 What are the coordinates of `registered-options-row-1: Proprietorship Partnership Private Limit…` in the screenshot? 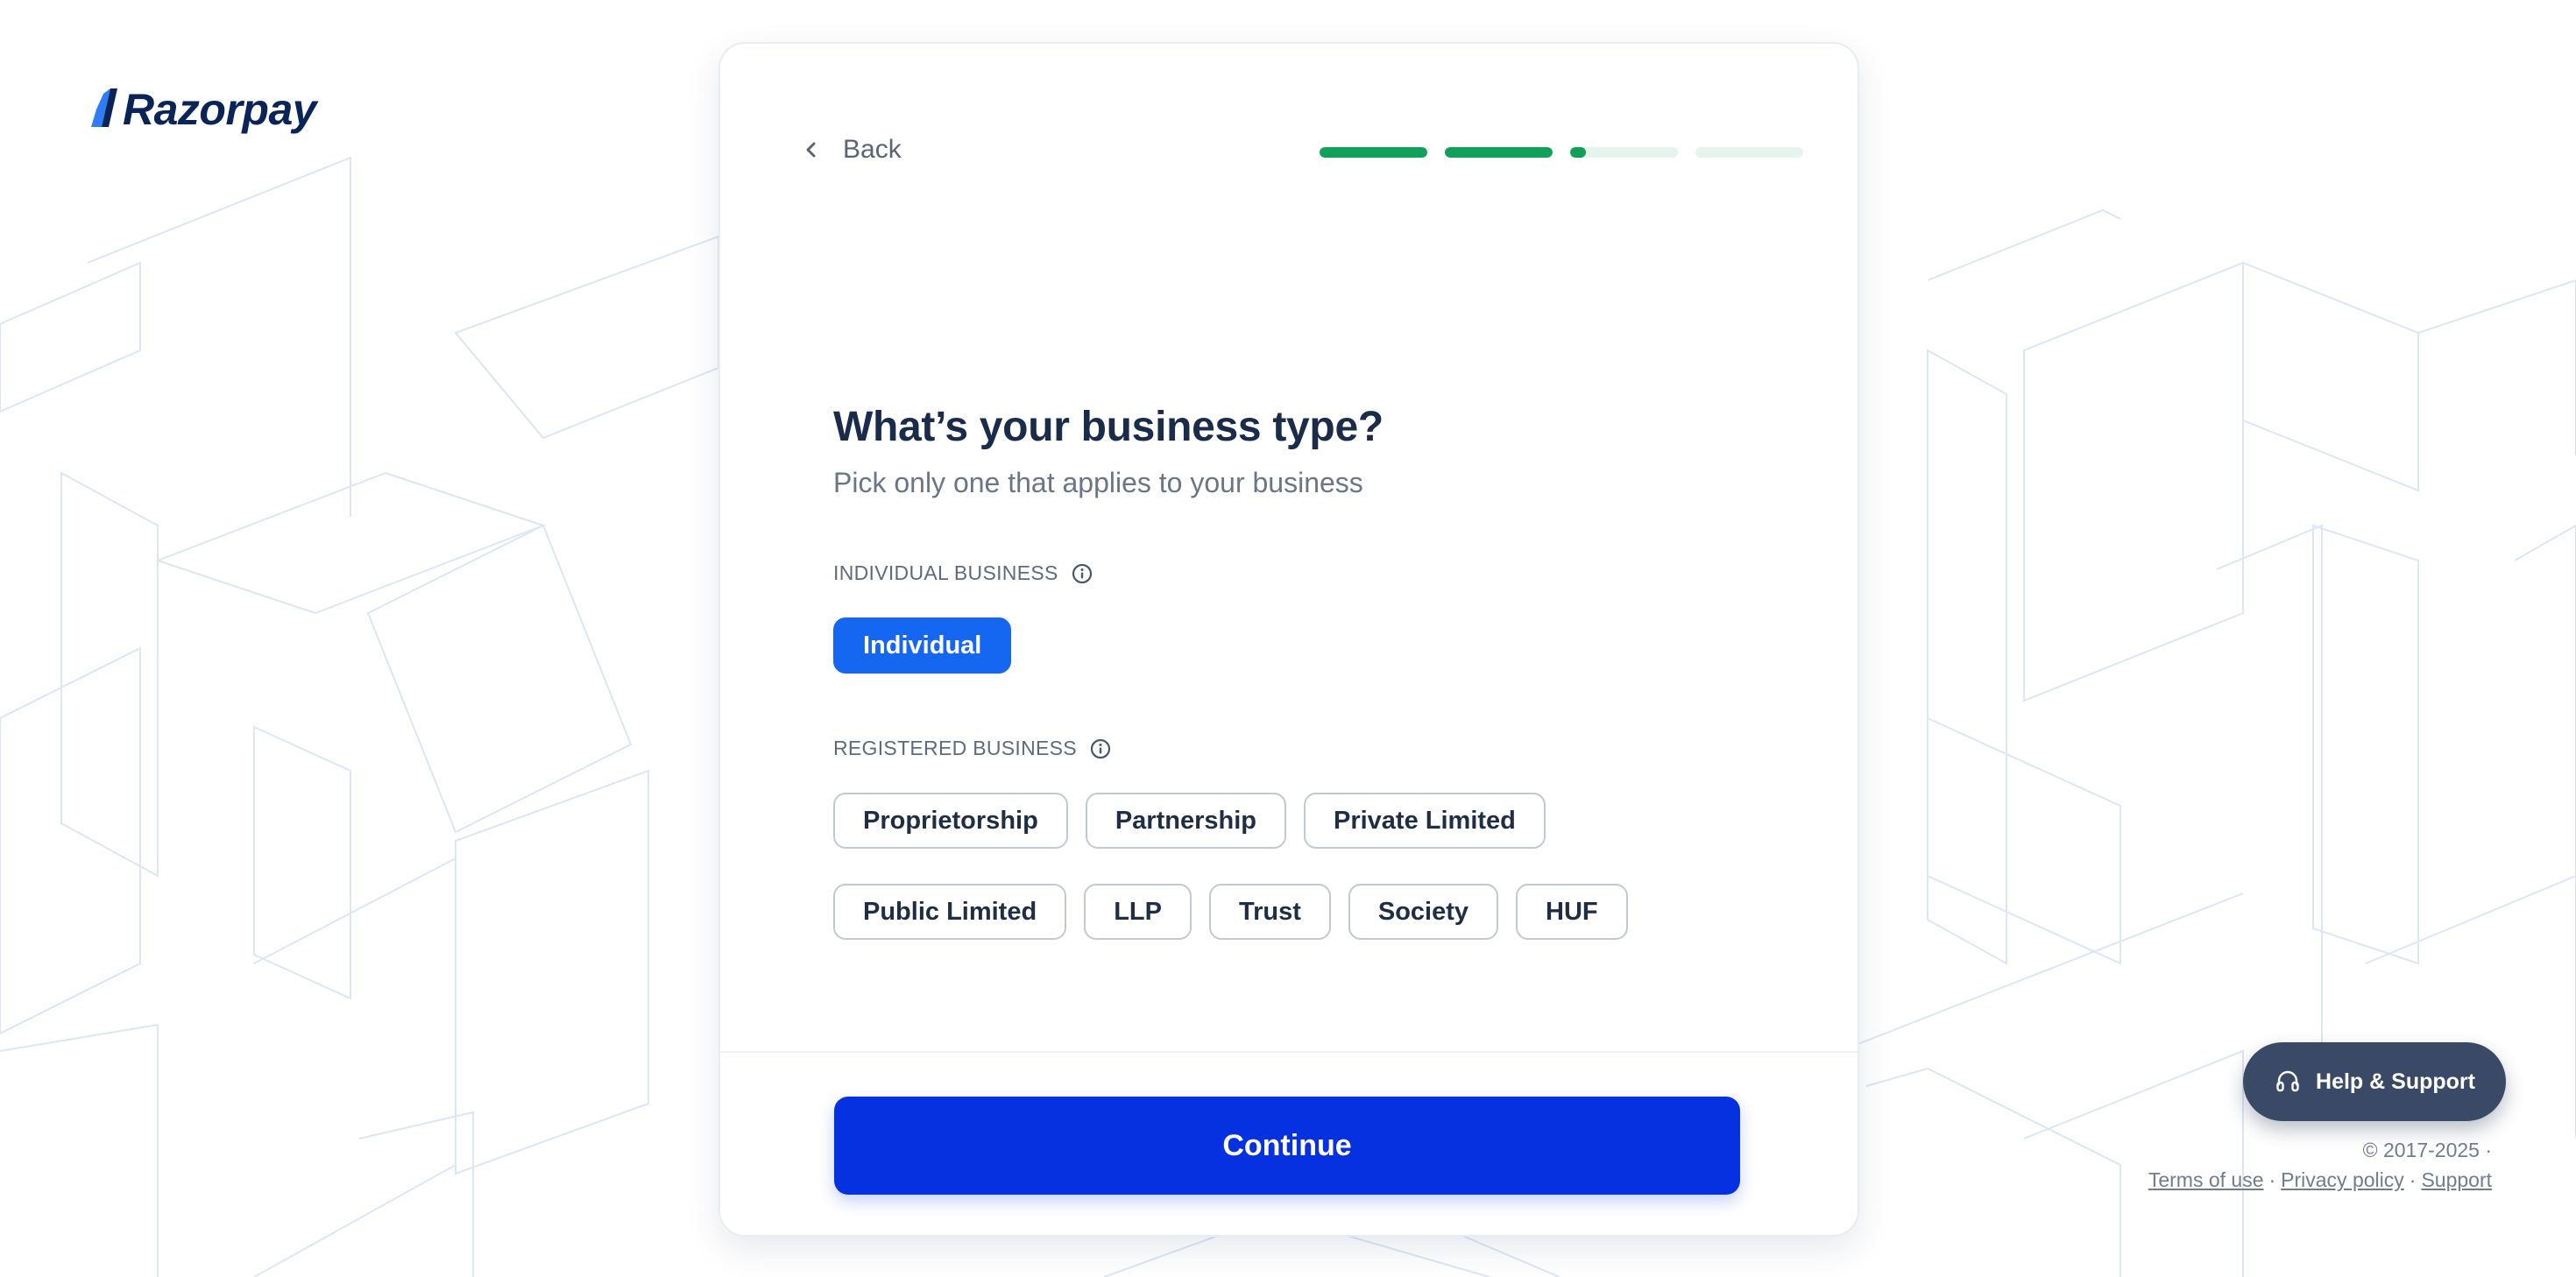 It's located at (1189, 821).